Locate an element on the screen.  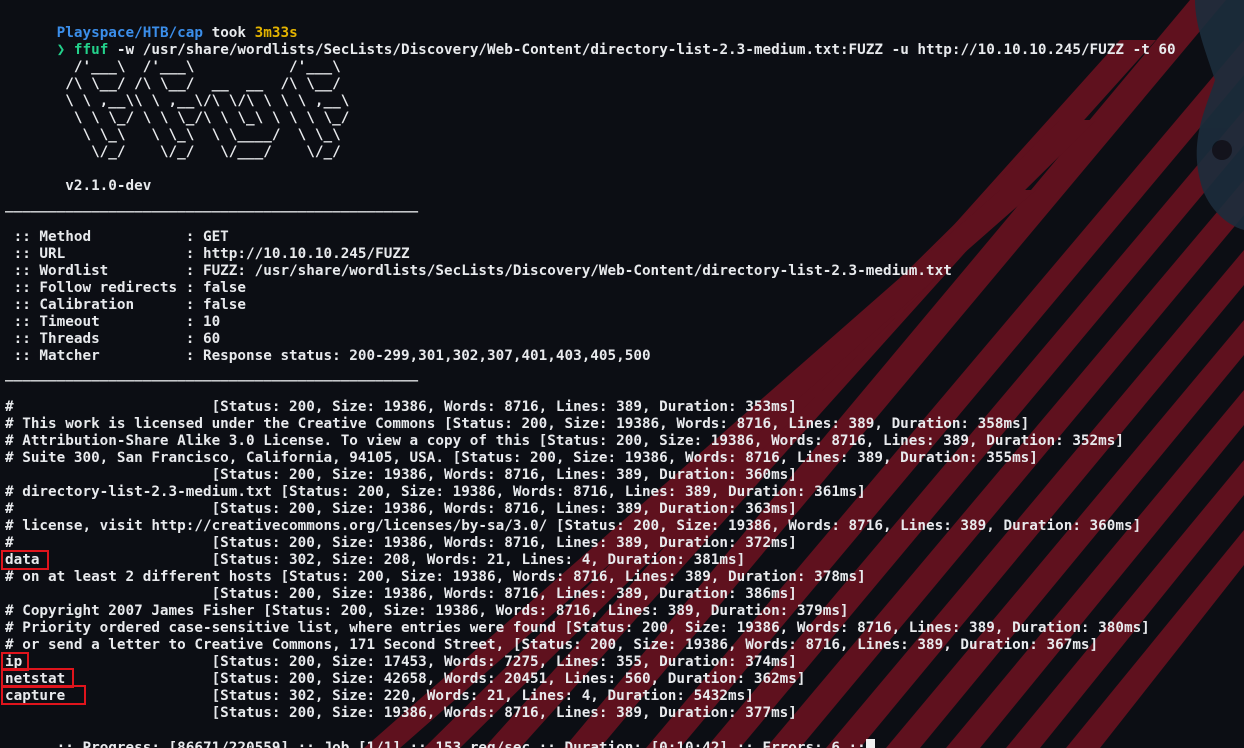
config-line: :: Follow redirects : false is located at coordinates (126, 288).